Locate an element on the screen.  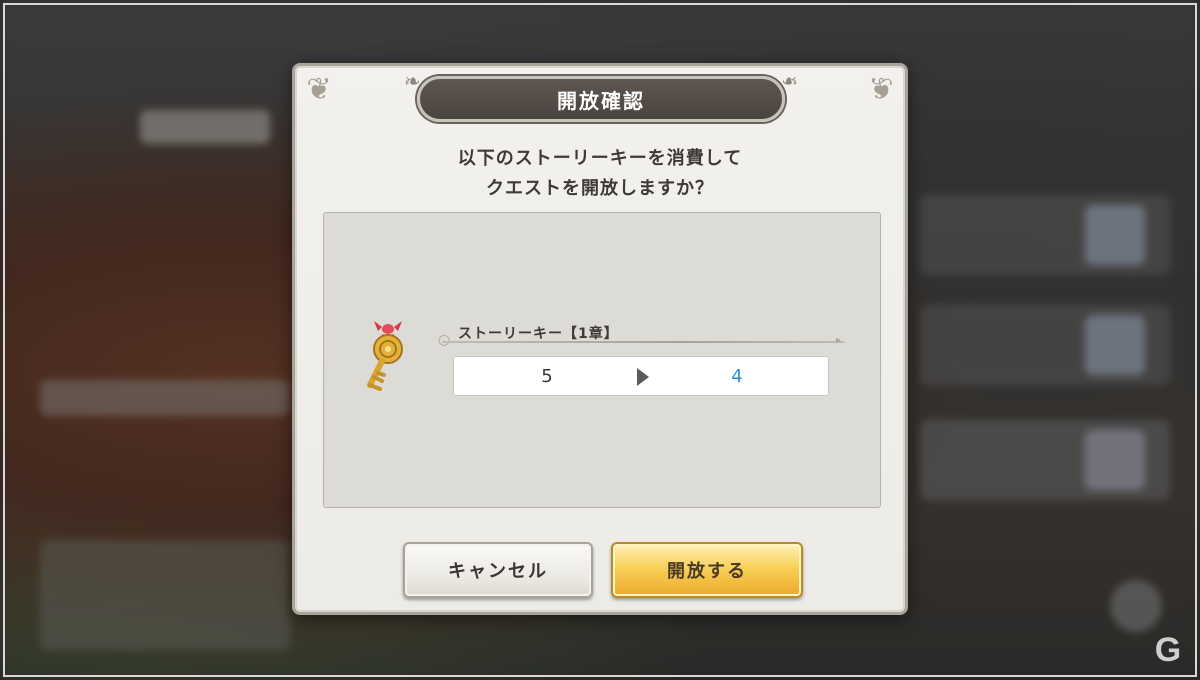
divider is located at coordinates (643, 342).